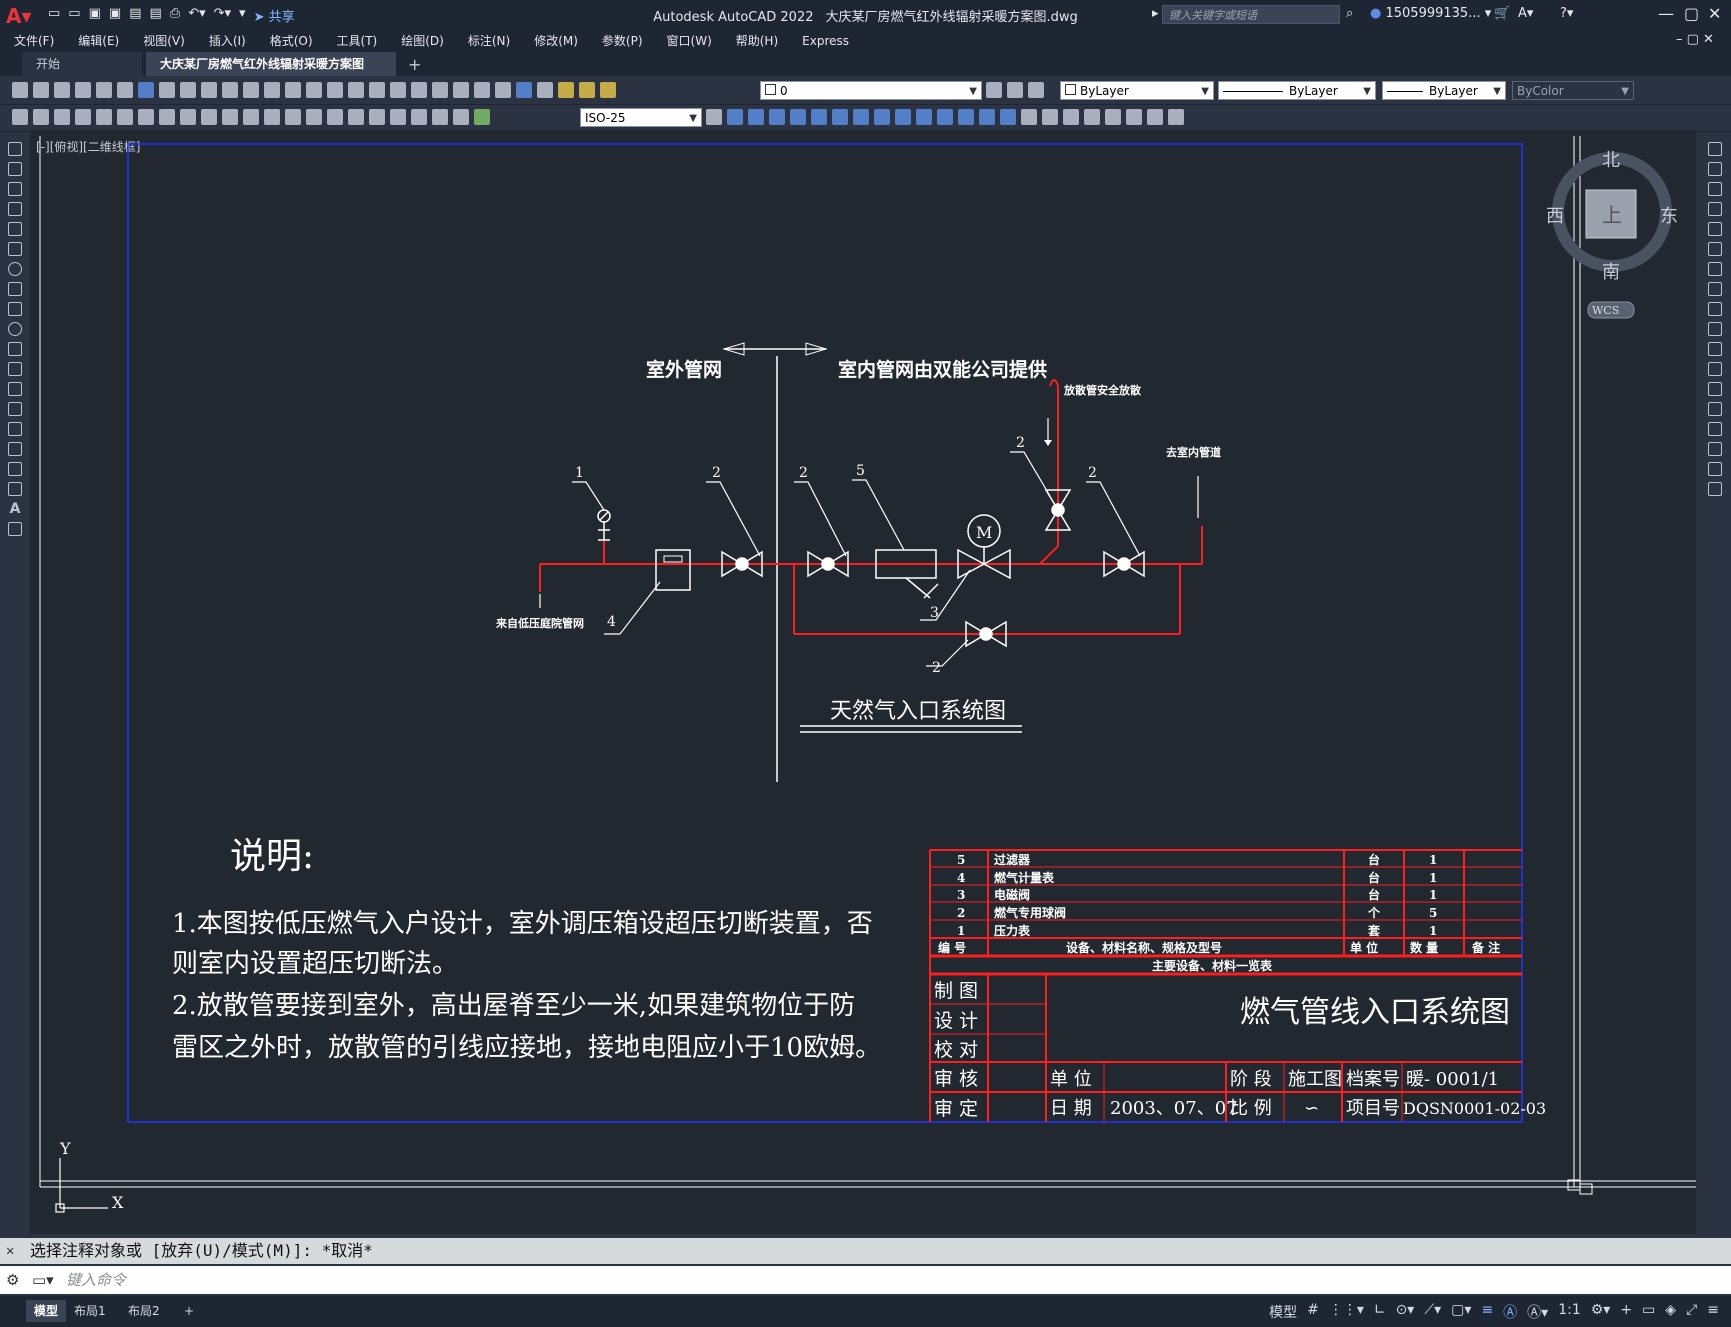 The width and height of the screenshot is (1731, 1327). Describe the element at coordinates (1283, 1312) in the screenshot. I see `model-space-button: 模型` at that location.